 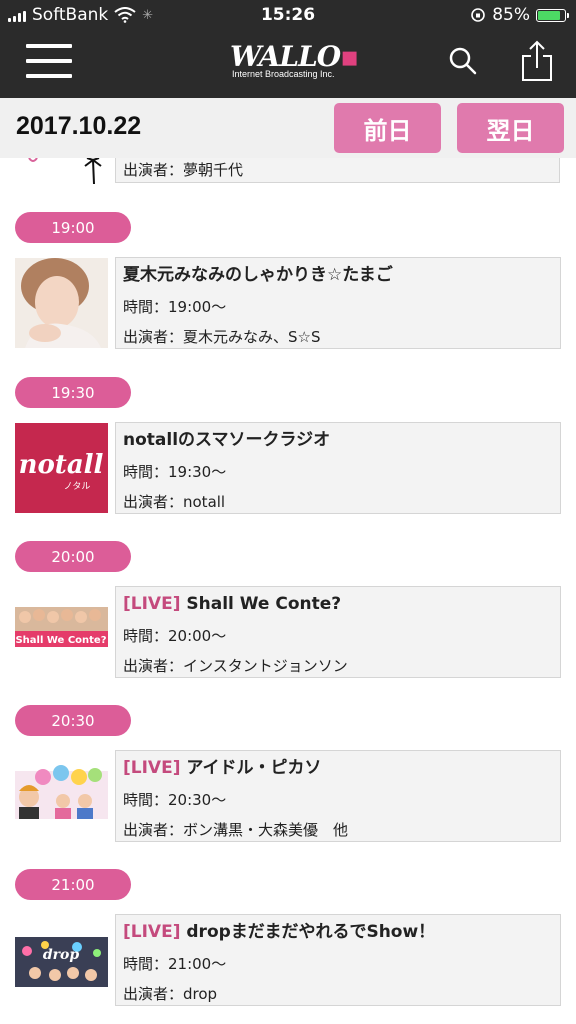 I want to click on app-header: WALLO▪ Internet Broadcasting Inc., so click(x=288, y=65).